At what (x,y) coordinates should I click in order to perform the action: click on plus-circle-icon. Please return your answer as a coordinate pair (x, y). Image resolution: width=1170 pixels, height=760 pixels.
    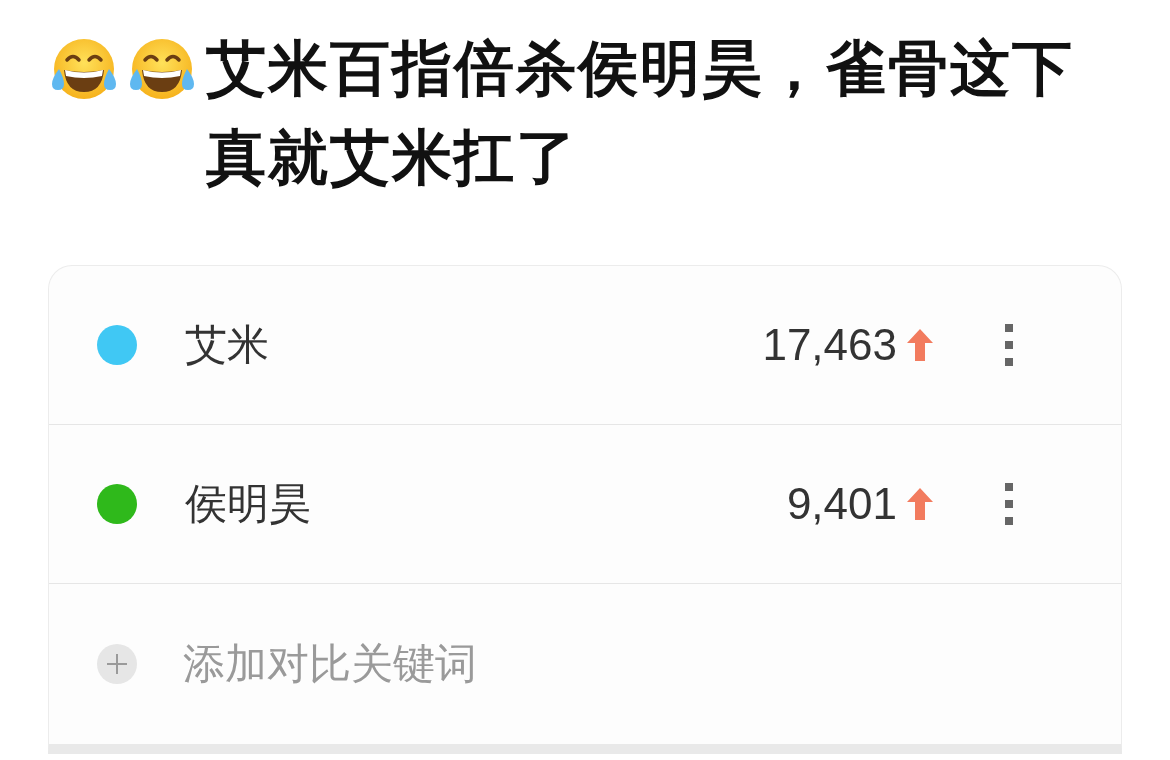
    Looking at the image, I should click on (117, 664).